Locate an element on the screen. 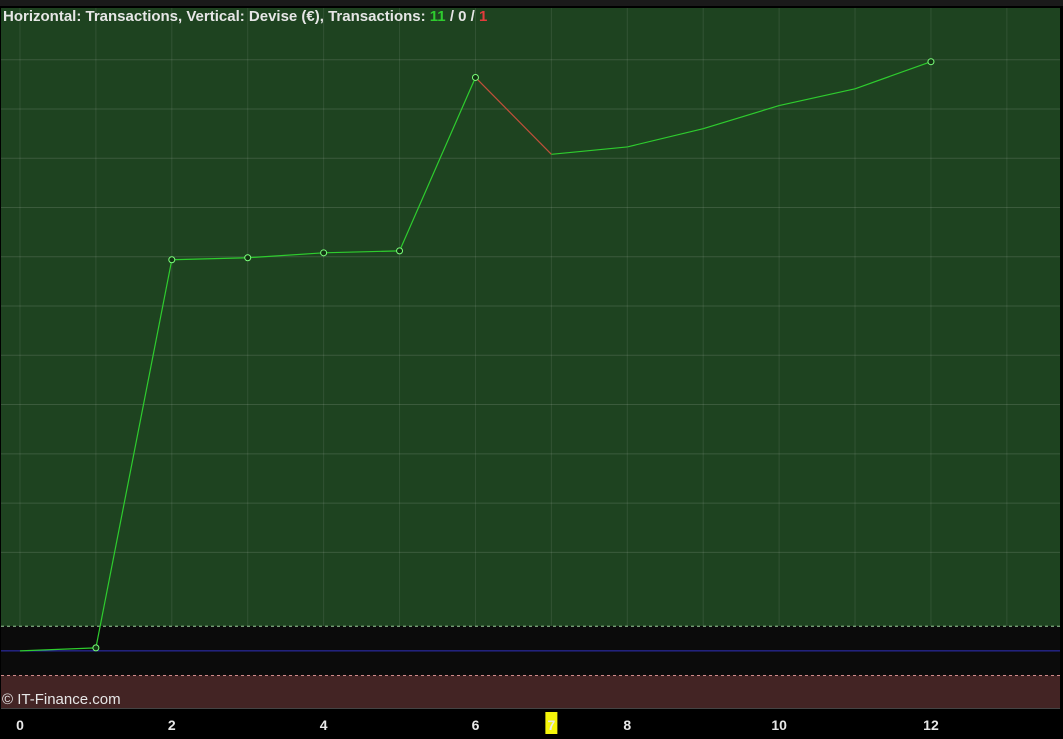  x-tick-label: 10 is located at coordinates (779, 725).